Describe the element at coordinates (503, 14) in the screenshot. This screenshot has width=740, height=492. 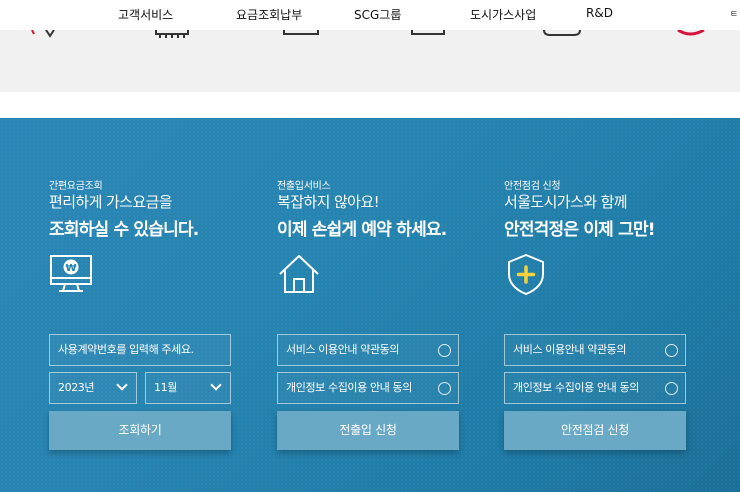
I see `nav-city-gas-business: 도시가스사업` at that location.